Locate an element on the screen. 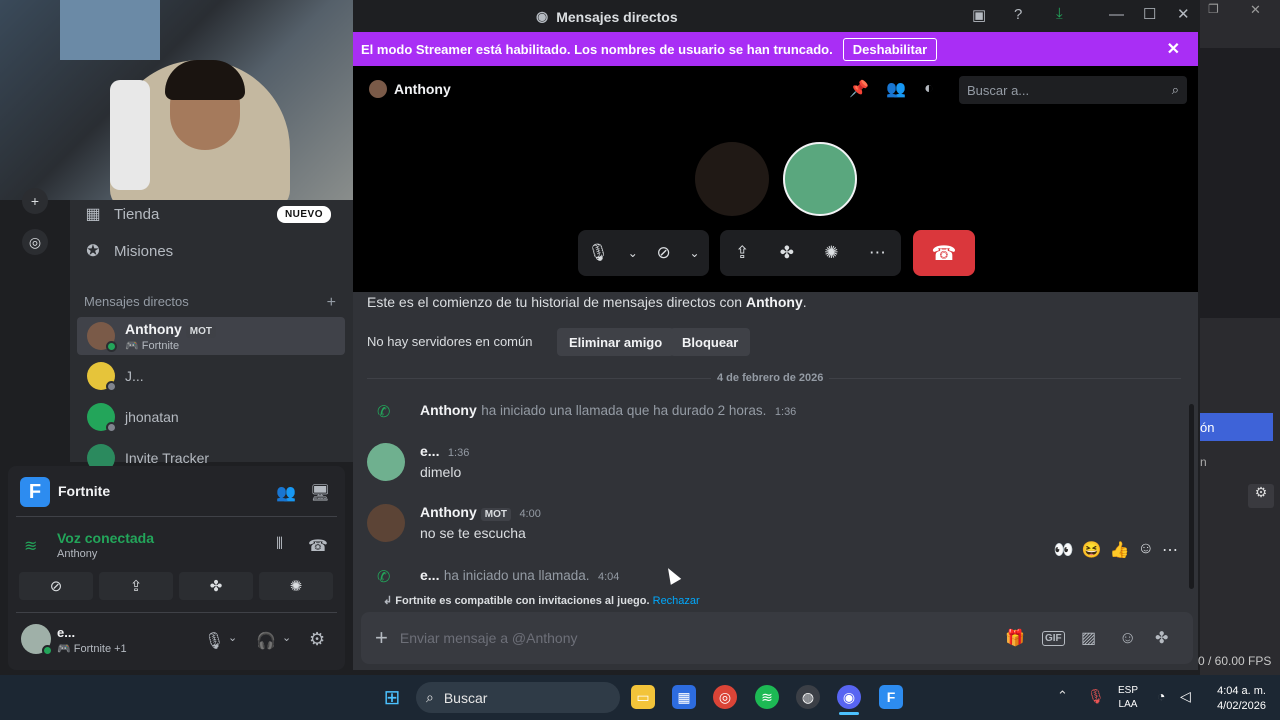 The height and width of the screenshot is (720, 1280). server-icon: + is located at coordinates (35, 201).